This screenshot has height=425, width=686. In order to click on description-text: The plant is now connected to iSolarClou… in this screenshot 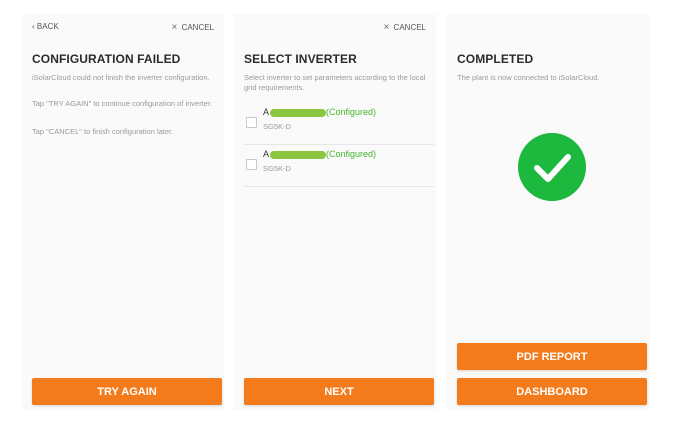, I will do `click(528, 77)`.